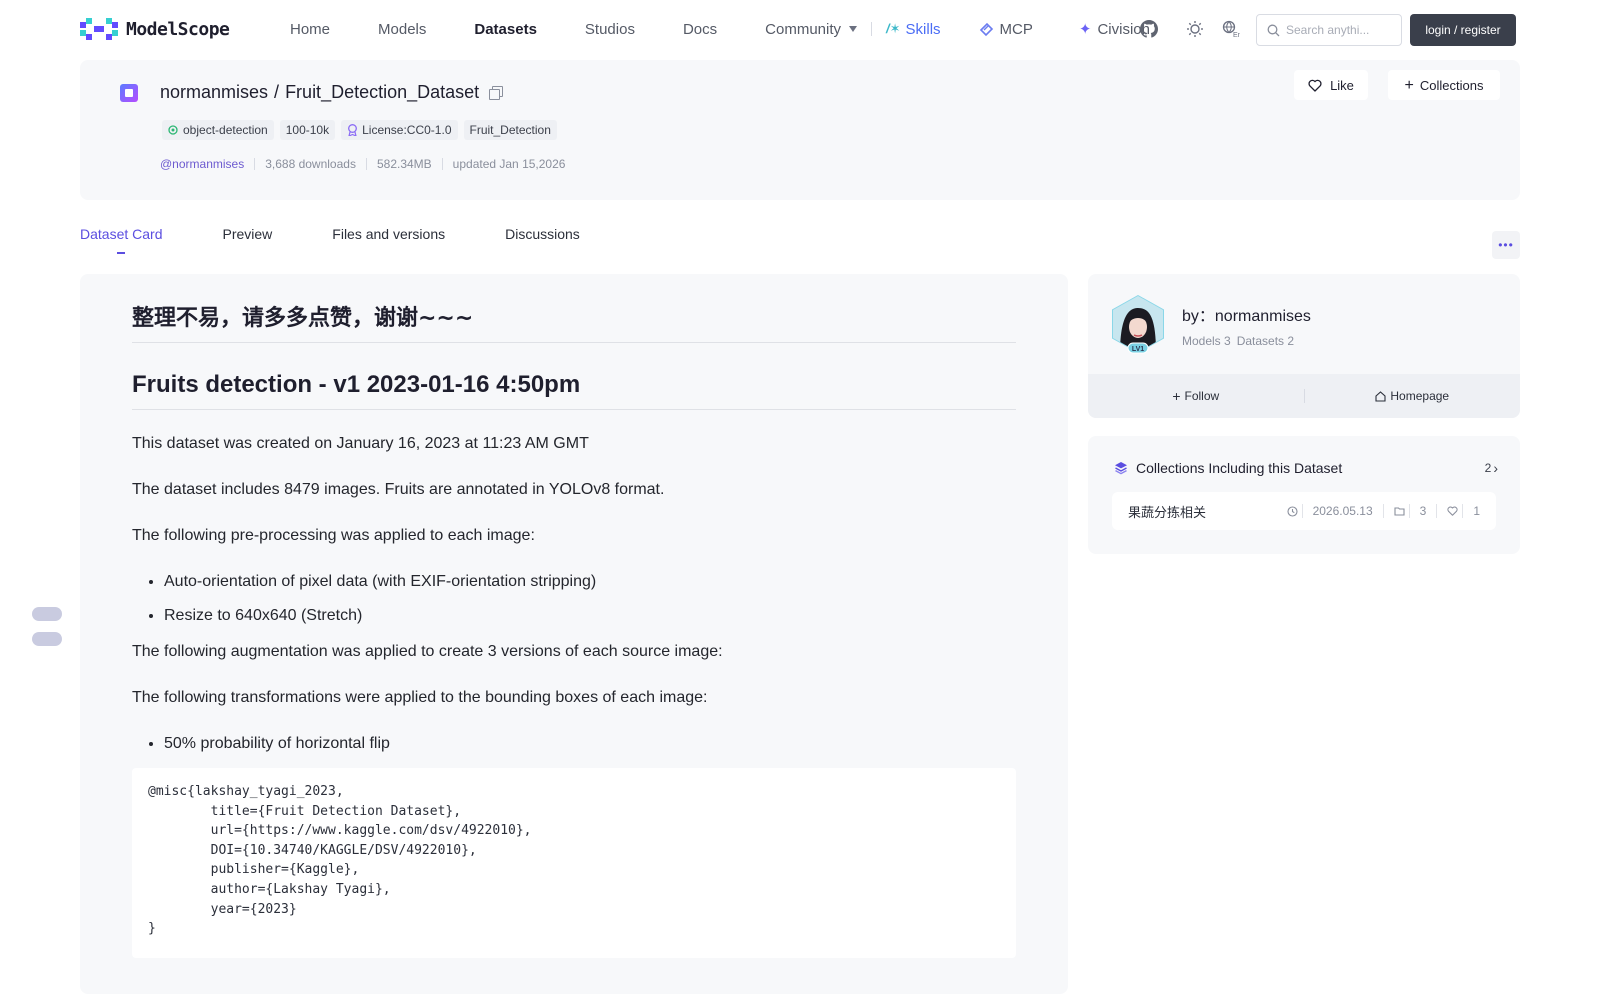  I want to click on nav-skills-label: Skills, so click(923, 29).